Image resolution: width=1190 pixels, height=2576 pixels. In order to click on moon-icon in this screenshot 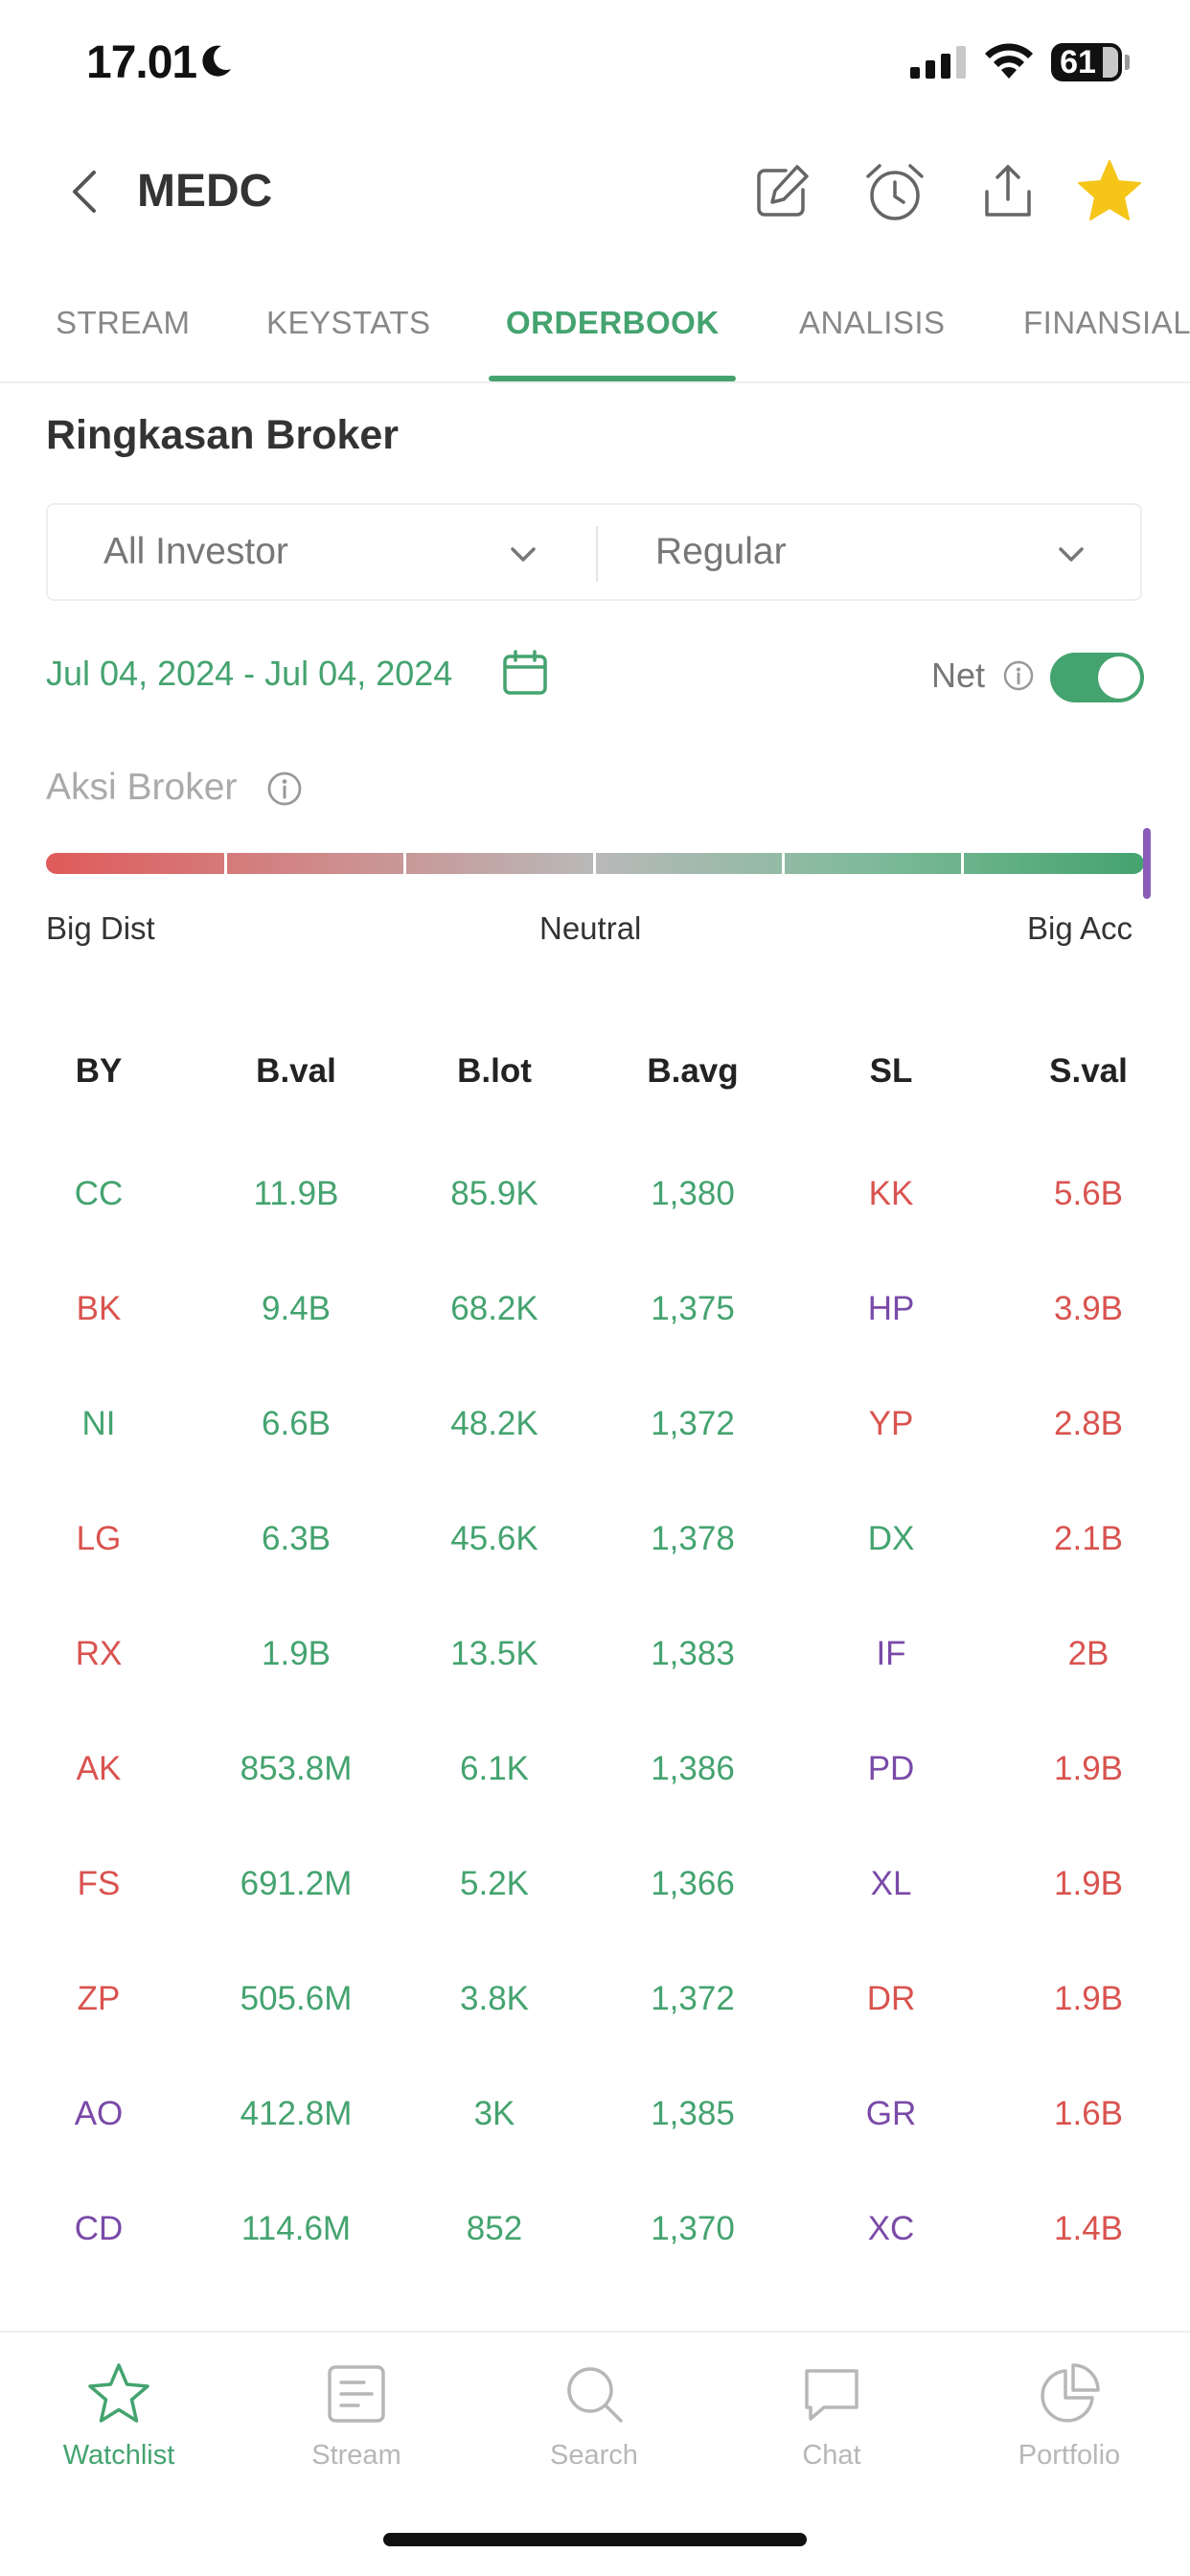, I will do `click(217, 61)`.